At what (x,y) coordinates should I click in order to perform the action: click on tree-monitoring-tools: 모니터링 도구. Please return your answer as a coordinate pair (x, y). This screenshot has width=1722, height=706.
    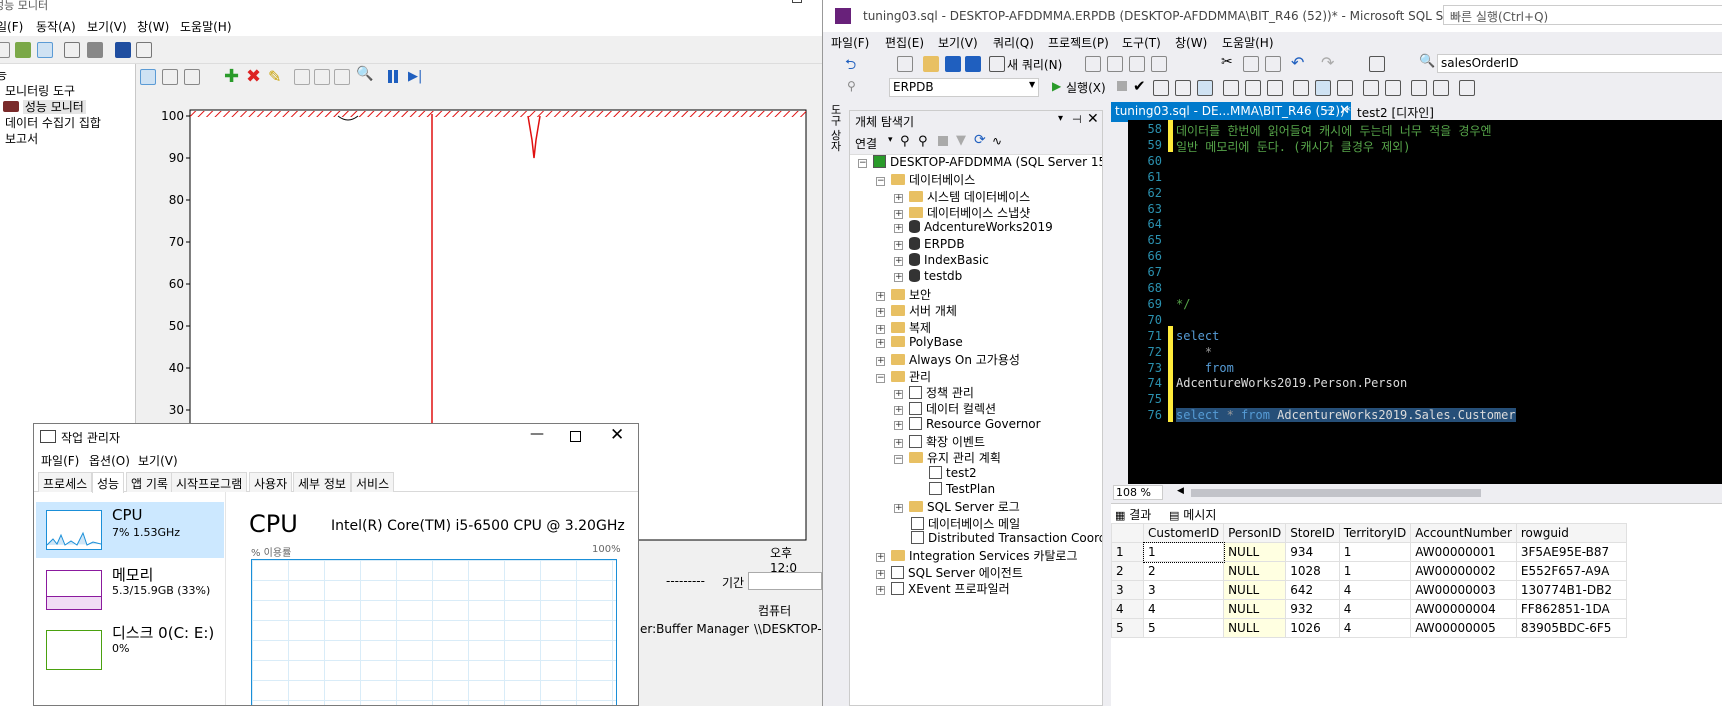
    Looking at the image, I should click on (40, 90).